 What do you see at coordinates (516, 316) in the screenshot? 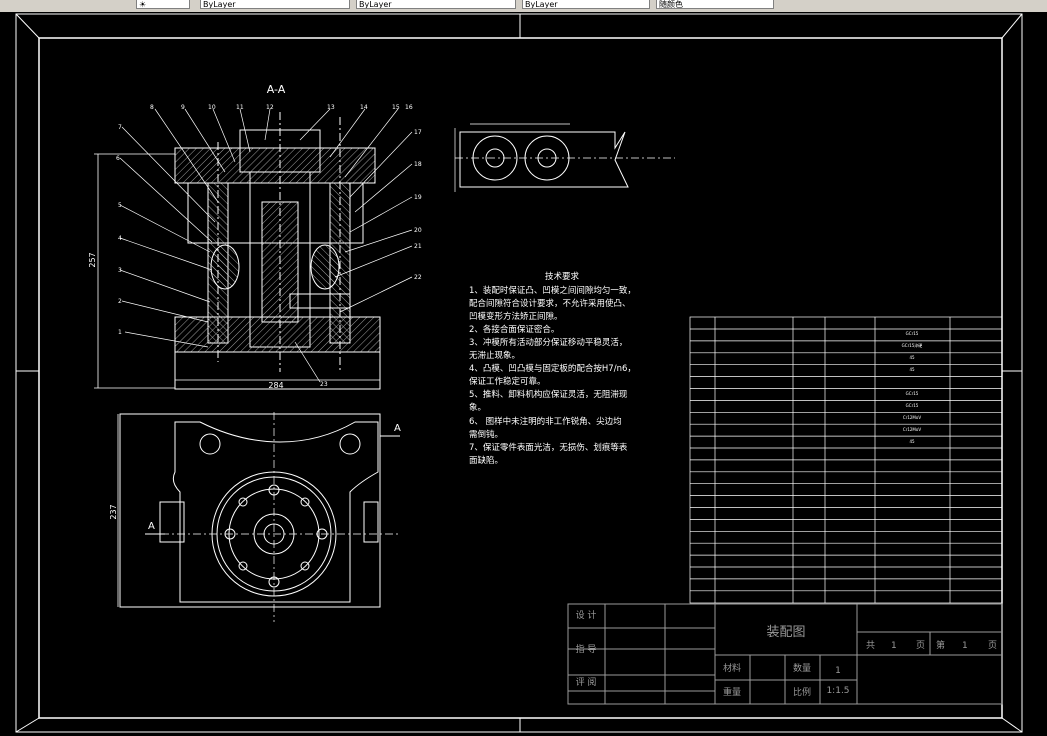
I see `tech-line: 凹模变形方法矫正间隙。` at bounding box center [516, 316].